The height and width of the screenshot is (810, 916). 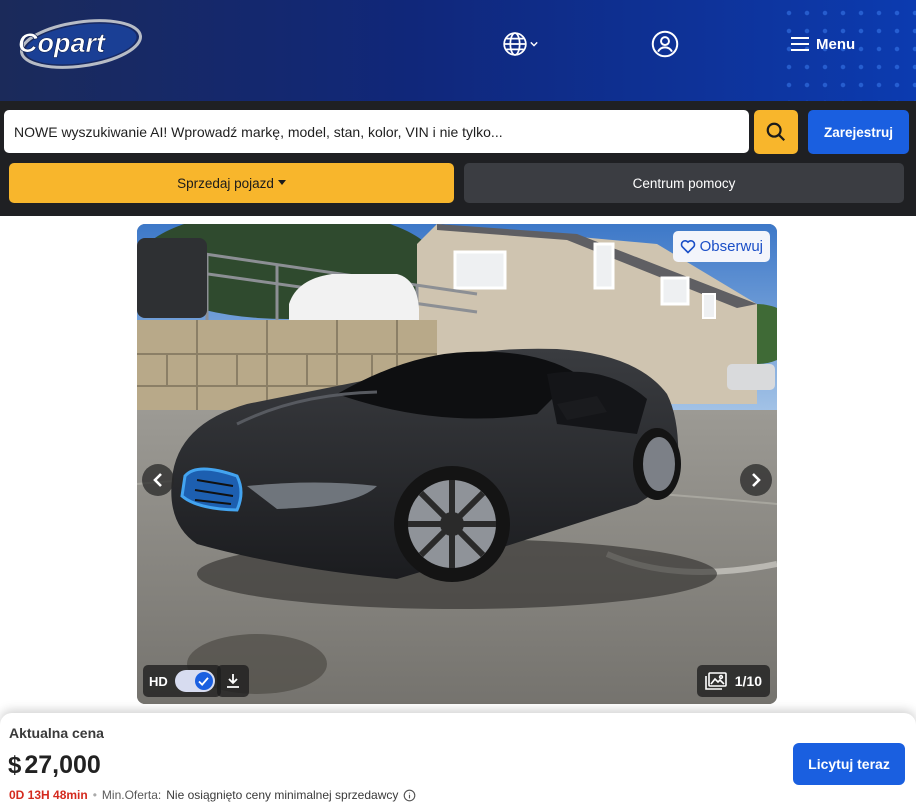 I want to click on hamburger-icon, so click(x=800, y=44).